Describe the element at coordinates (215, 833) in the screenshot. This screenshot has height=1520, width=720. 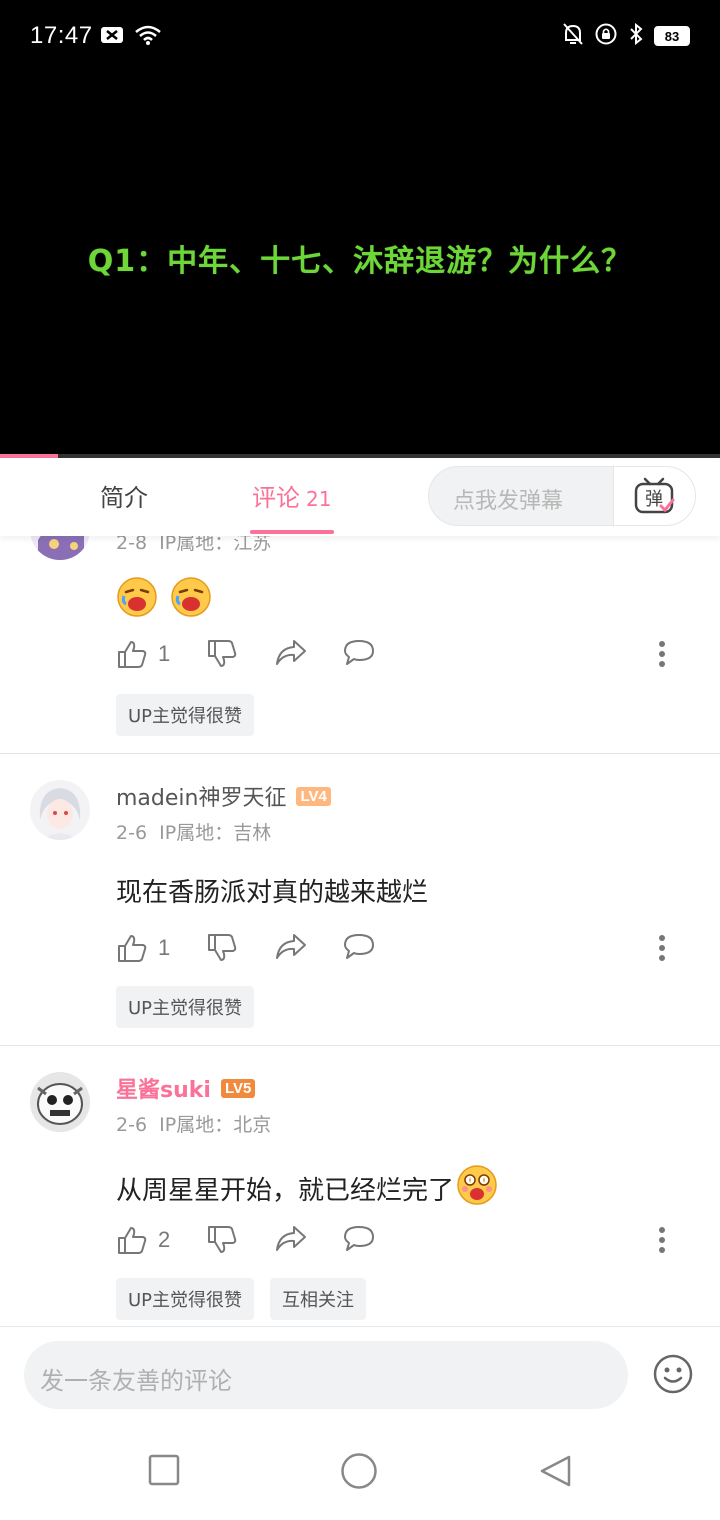
I see `comment-ip: IP属地：吉林` at that location.